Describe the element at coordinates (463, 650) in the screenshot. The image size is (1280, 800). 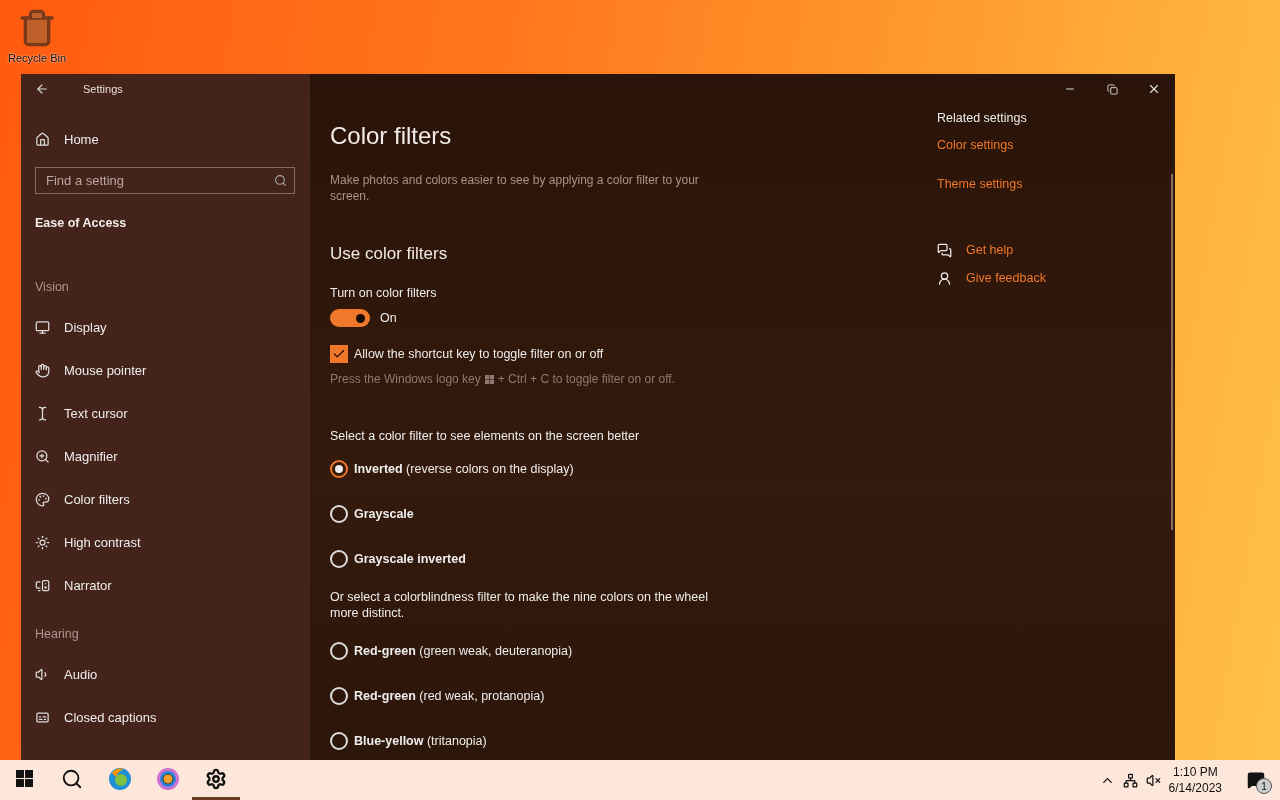
I see `radio-label: Red-green (green weak, deuteranopia)` at that location.